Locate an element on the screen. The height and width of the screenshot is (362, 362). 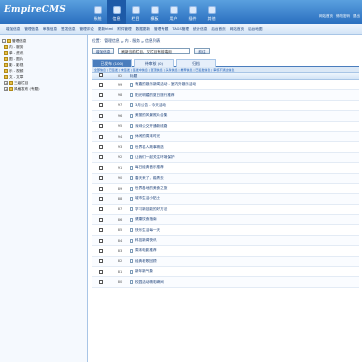
row-title-cell: 阳光明媚的夏日旅行推荐 is located at coordinates (244, 95).